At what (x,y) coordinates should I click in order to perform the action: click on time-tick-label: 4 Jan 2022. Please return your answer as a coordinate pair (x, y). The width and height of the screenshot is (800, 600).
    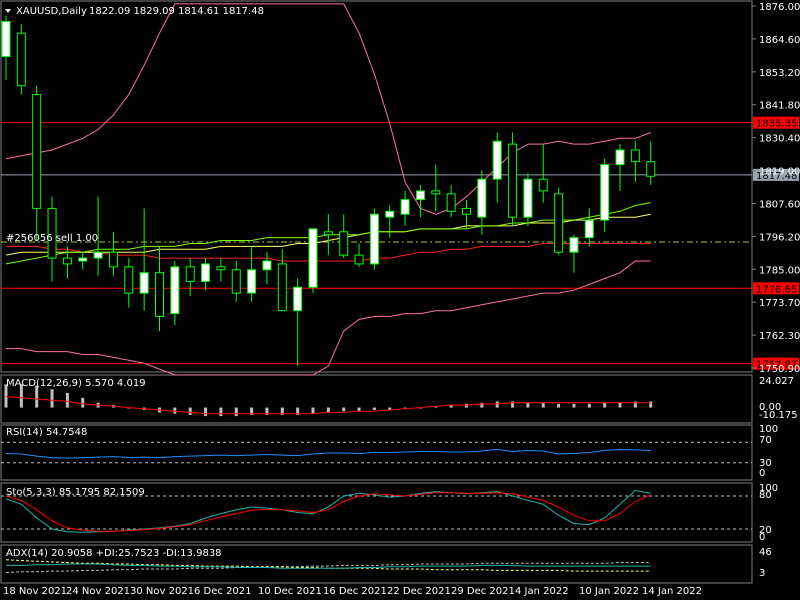
    Looking at the image, I should click on (542, 591).